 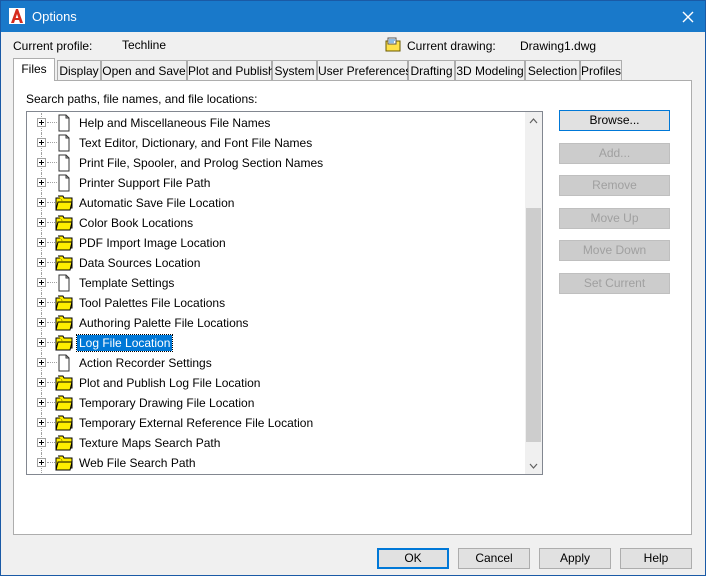 What do you see at coordinates (275, 323) in the screenshot?
I see `tree-item: Authoring Palette File Locations` at bounding box center [275, 323].